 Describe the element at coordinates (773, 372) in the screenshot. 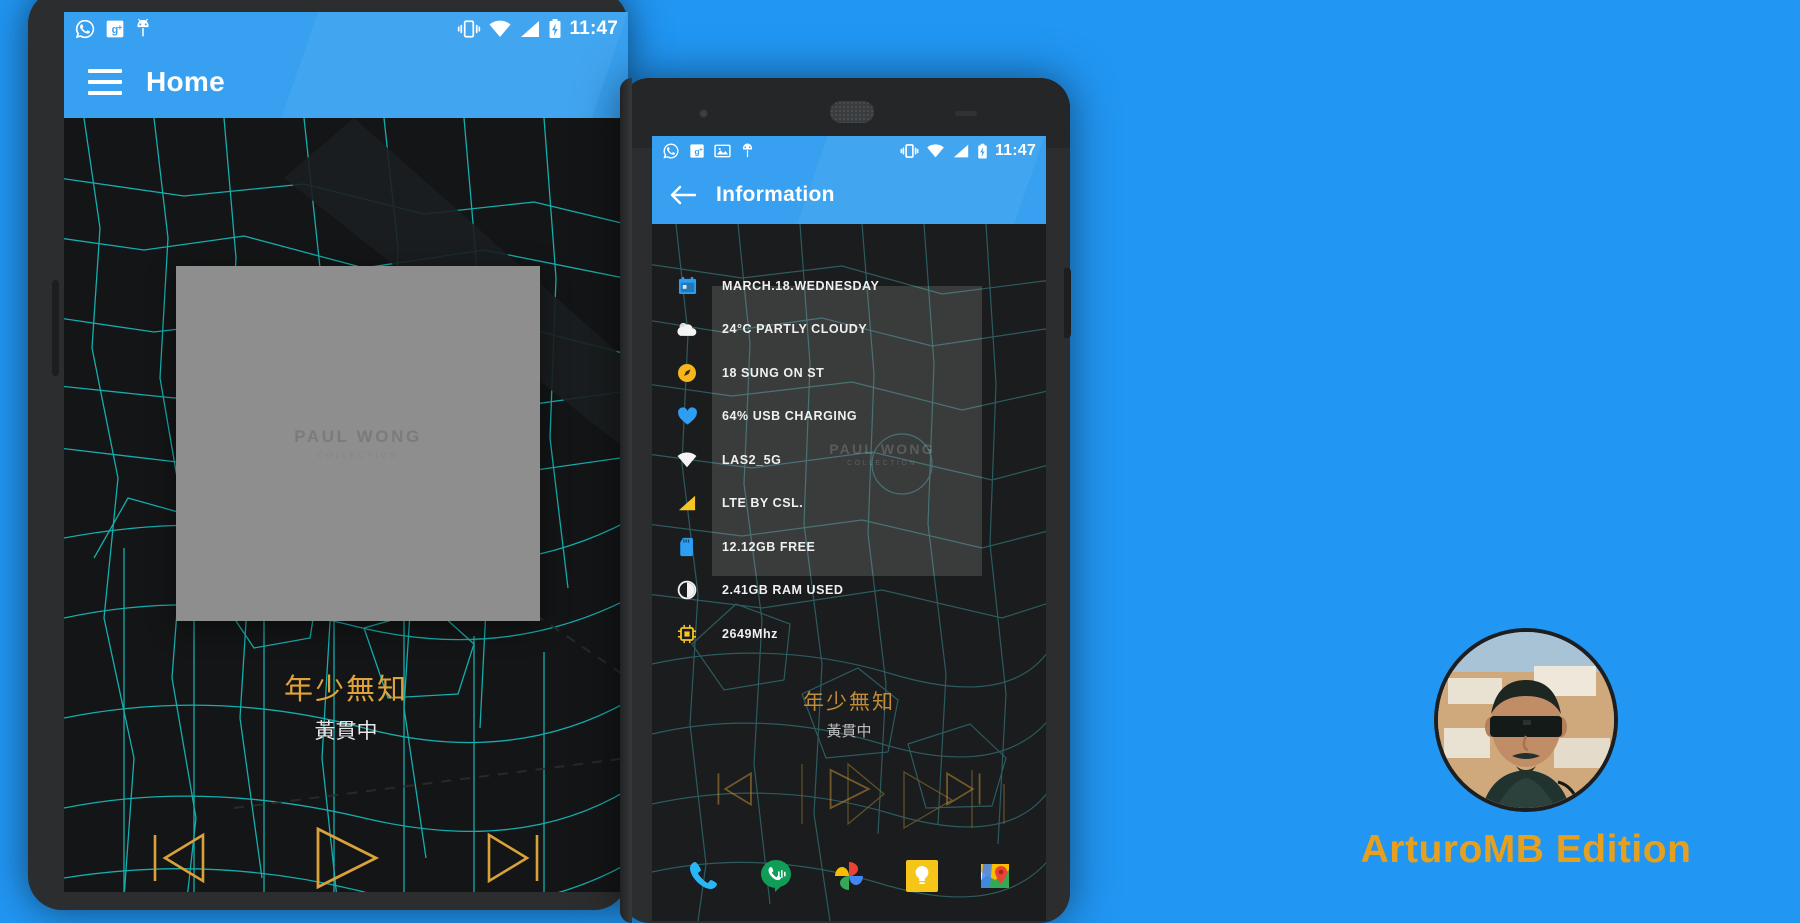

I see `info-label: 18 SUNG ON ST` at that location.